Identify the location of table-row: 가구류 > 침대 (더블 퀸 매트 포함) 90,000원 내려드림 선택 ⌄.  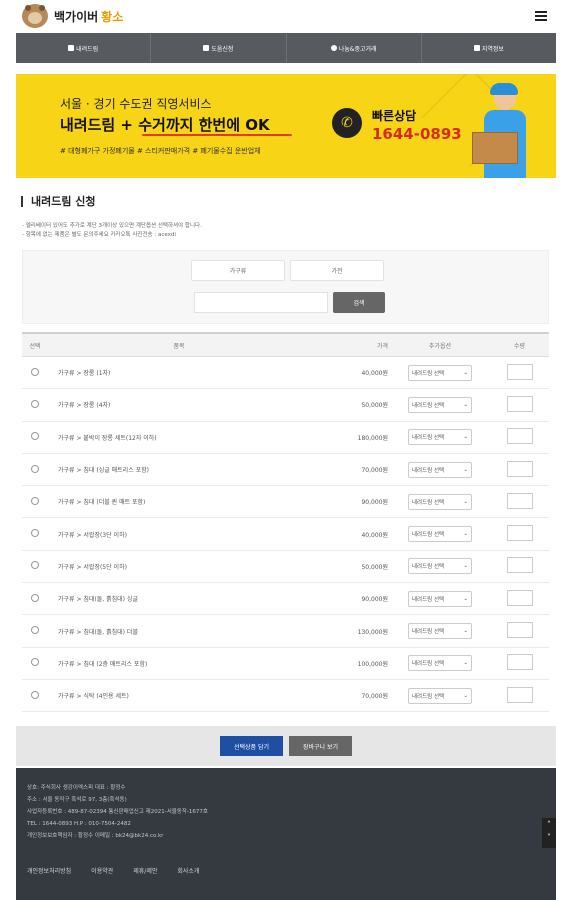
(285, 502).